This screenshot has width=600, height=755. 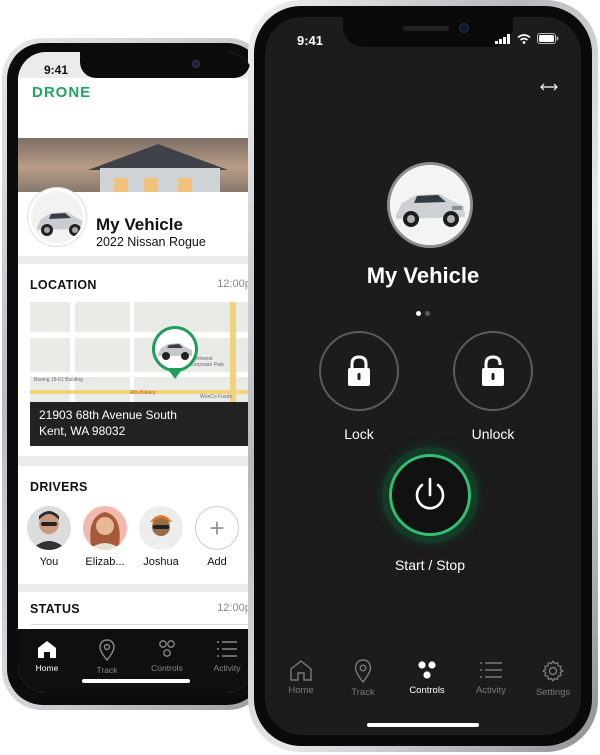 I want to click on unlock-icon, so click(x=493, y=370).